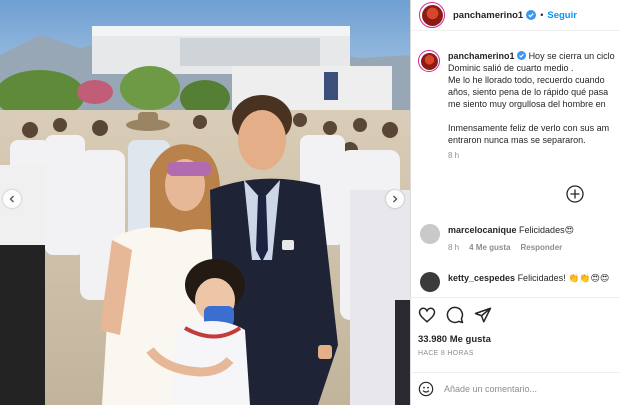 This screenshot has height=405, width=620. I want to click on author-avatar, so click(432, 15).